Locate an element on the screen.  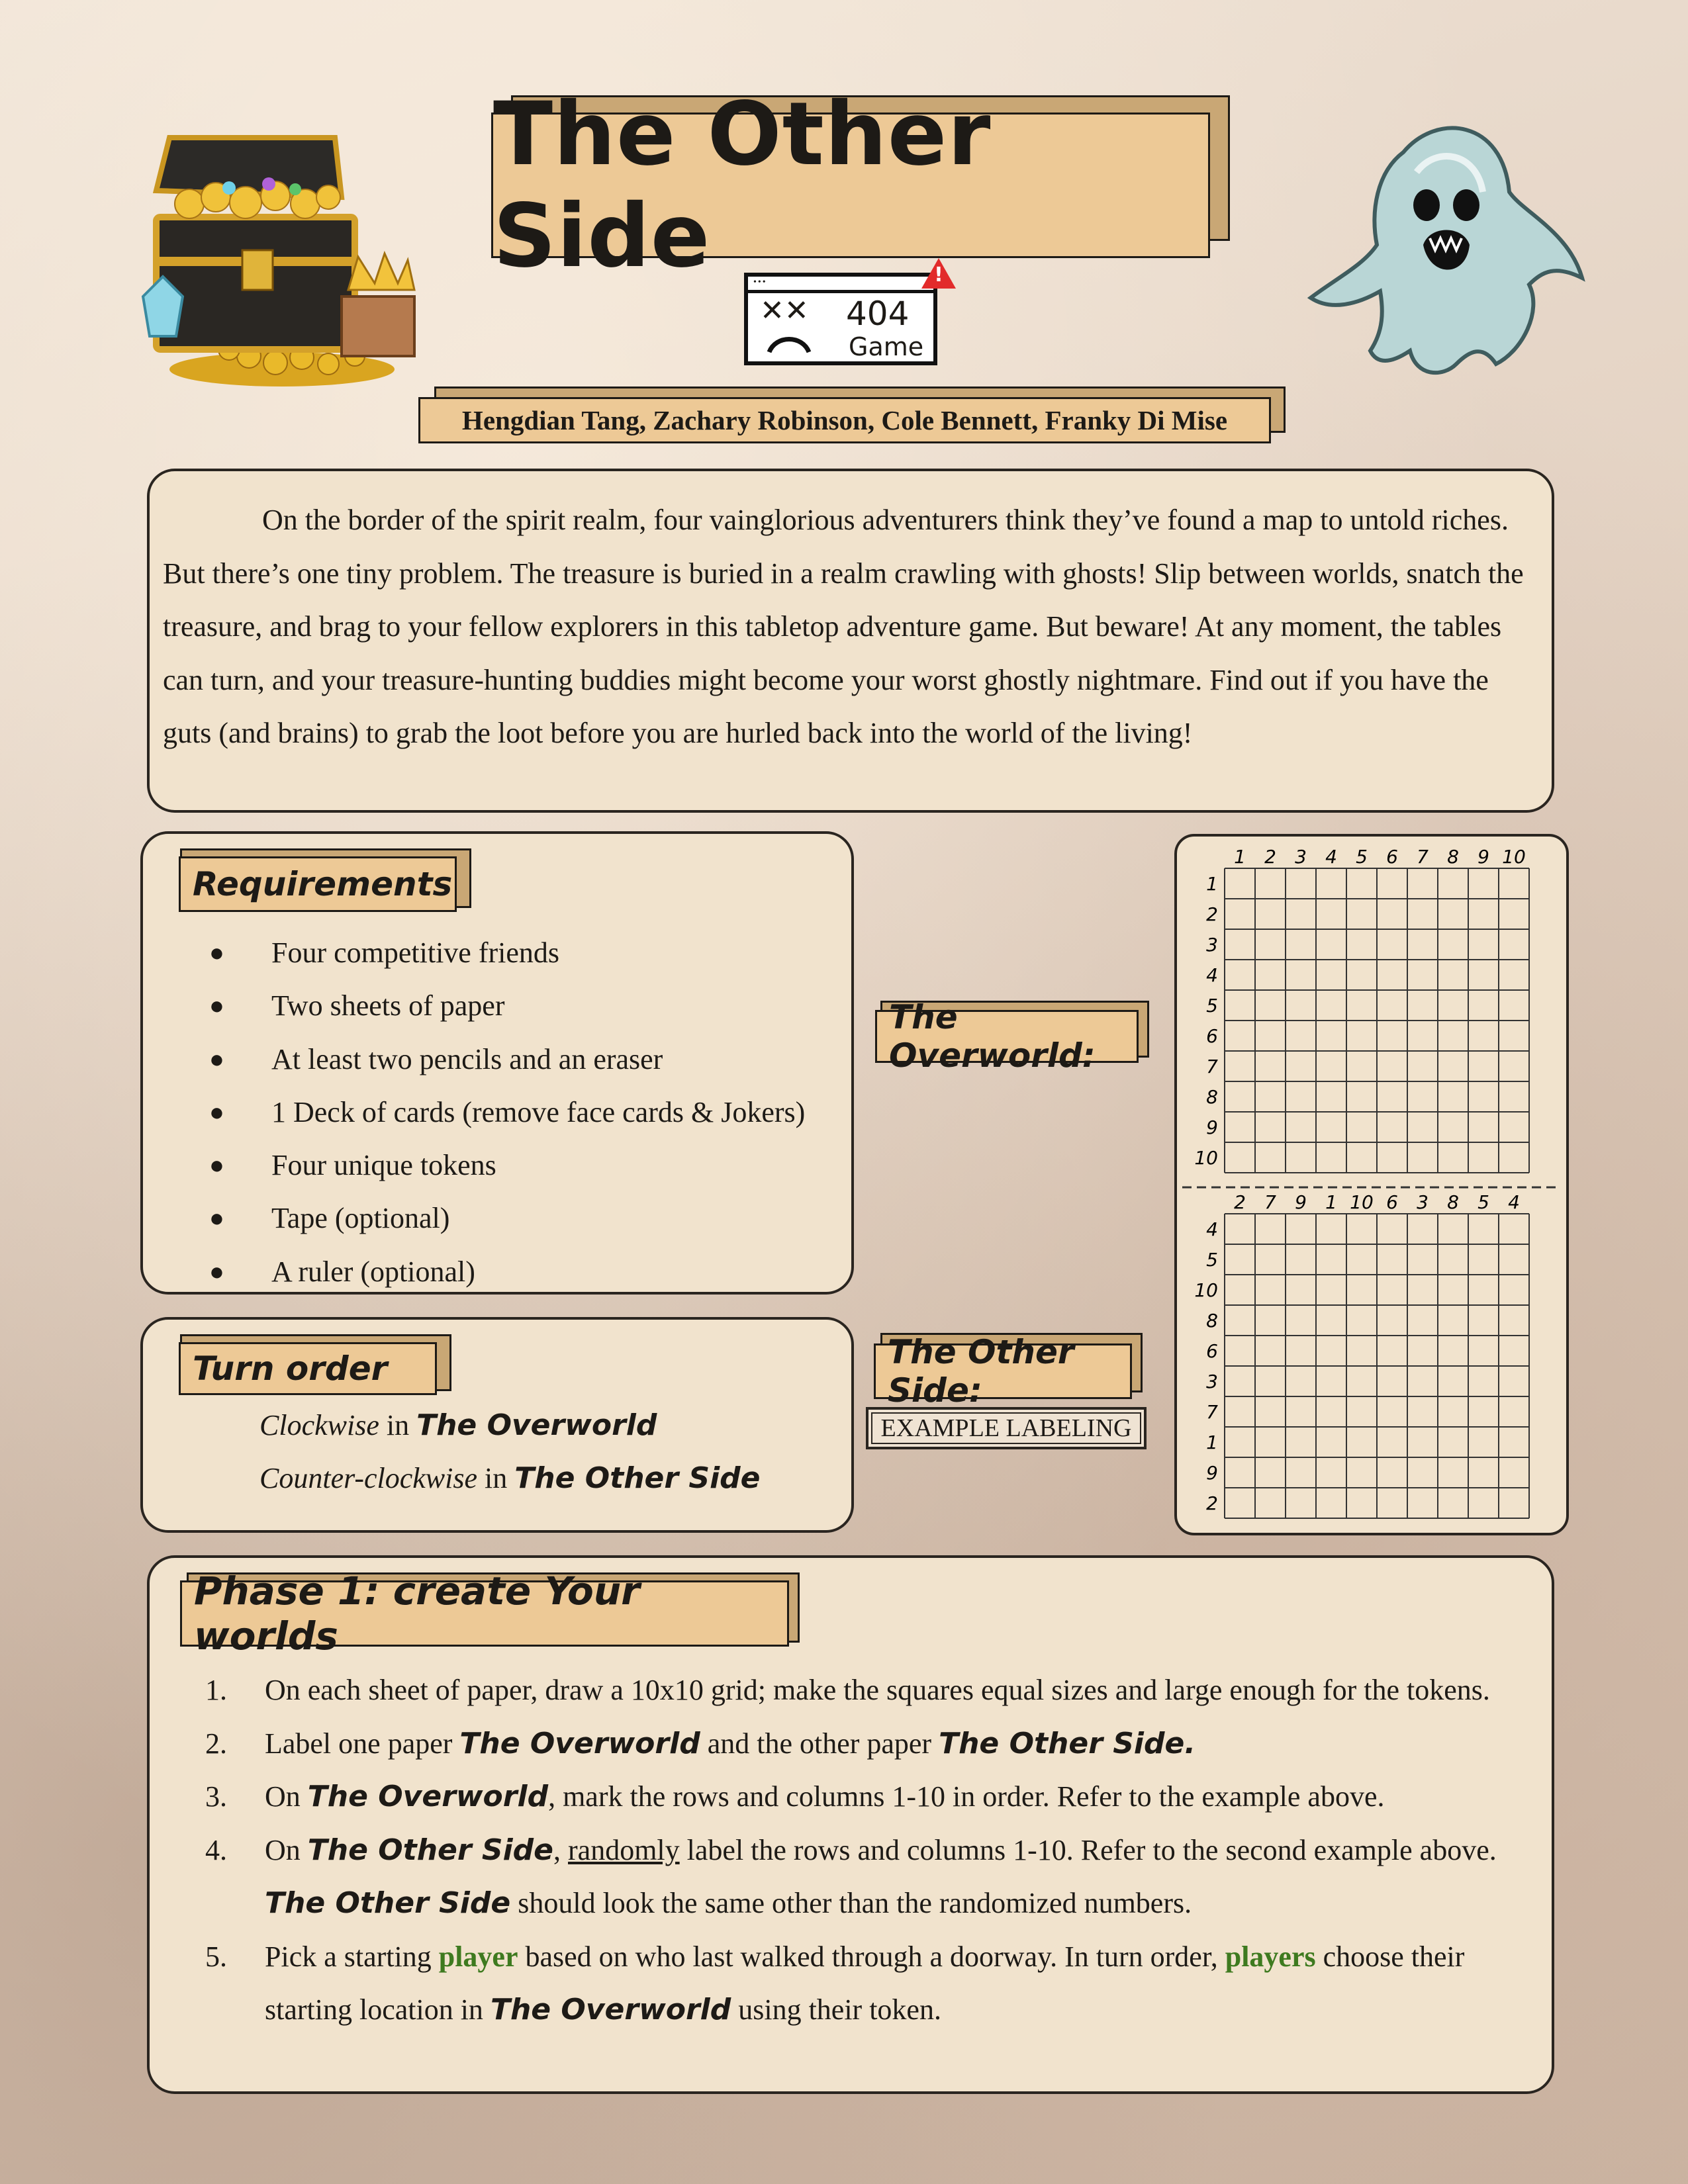
requirement-item: ● Four unique tokens is located at coordinates (507, 1165).